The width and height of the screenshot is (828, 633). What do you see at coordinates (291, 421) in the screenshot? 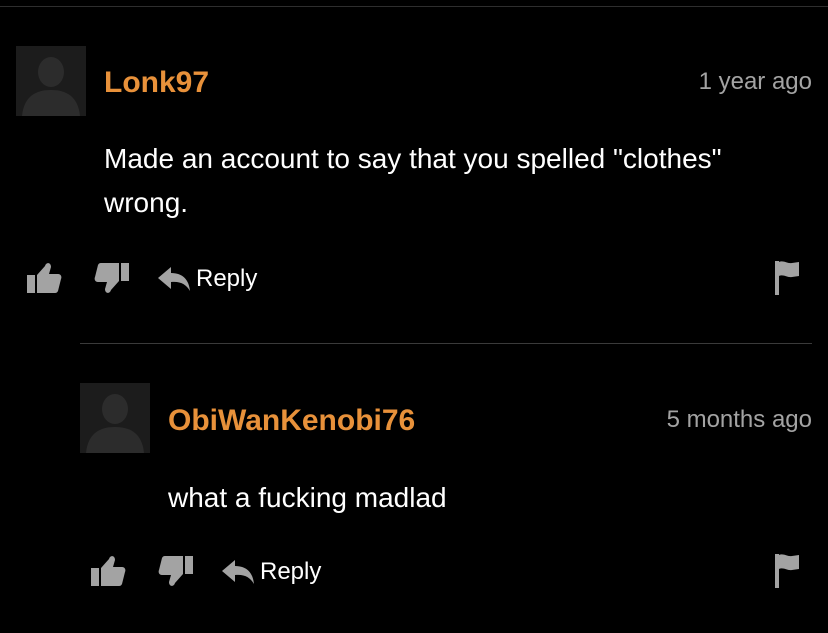
I see `username: ObiWanKenobi76` at bounding box center [291, 421].